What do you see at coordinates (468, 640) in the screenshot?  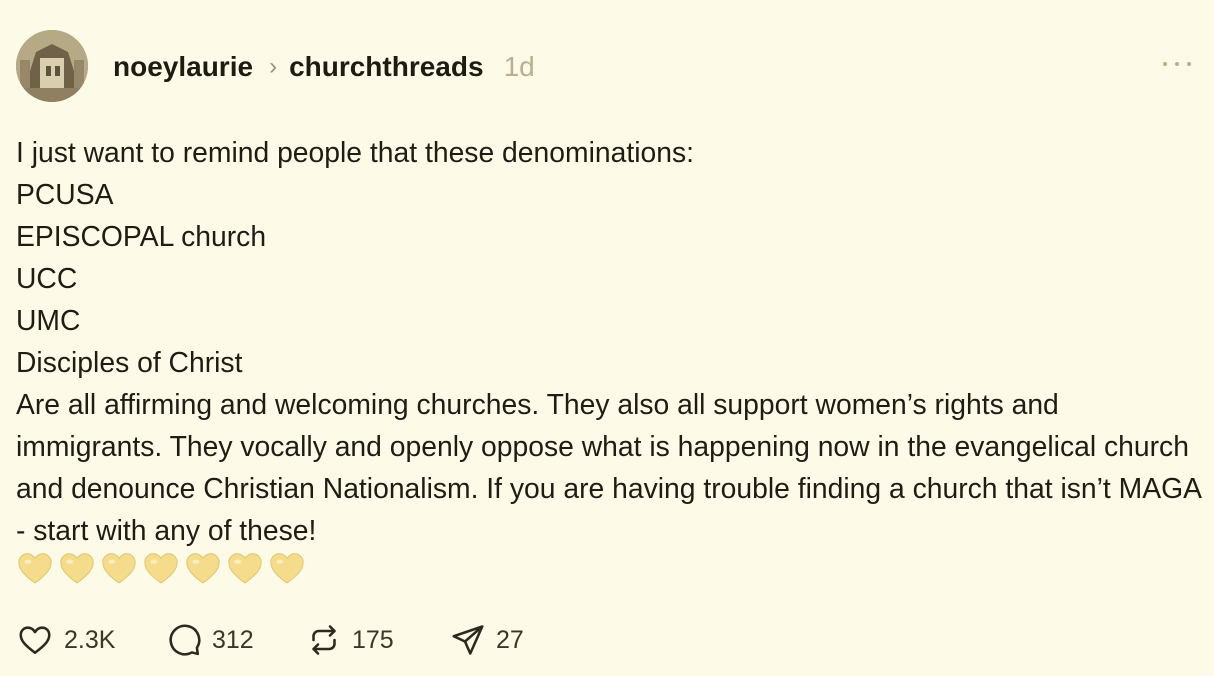 I see `send-icon` at bounding box center [468, 640].